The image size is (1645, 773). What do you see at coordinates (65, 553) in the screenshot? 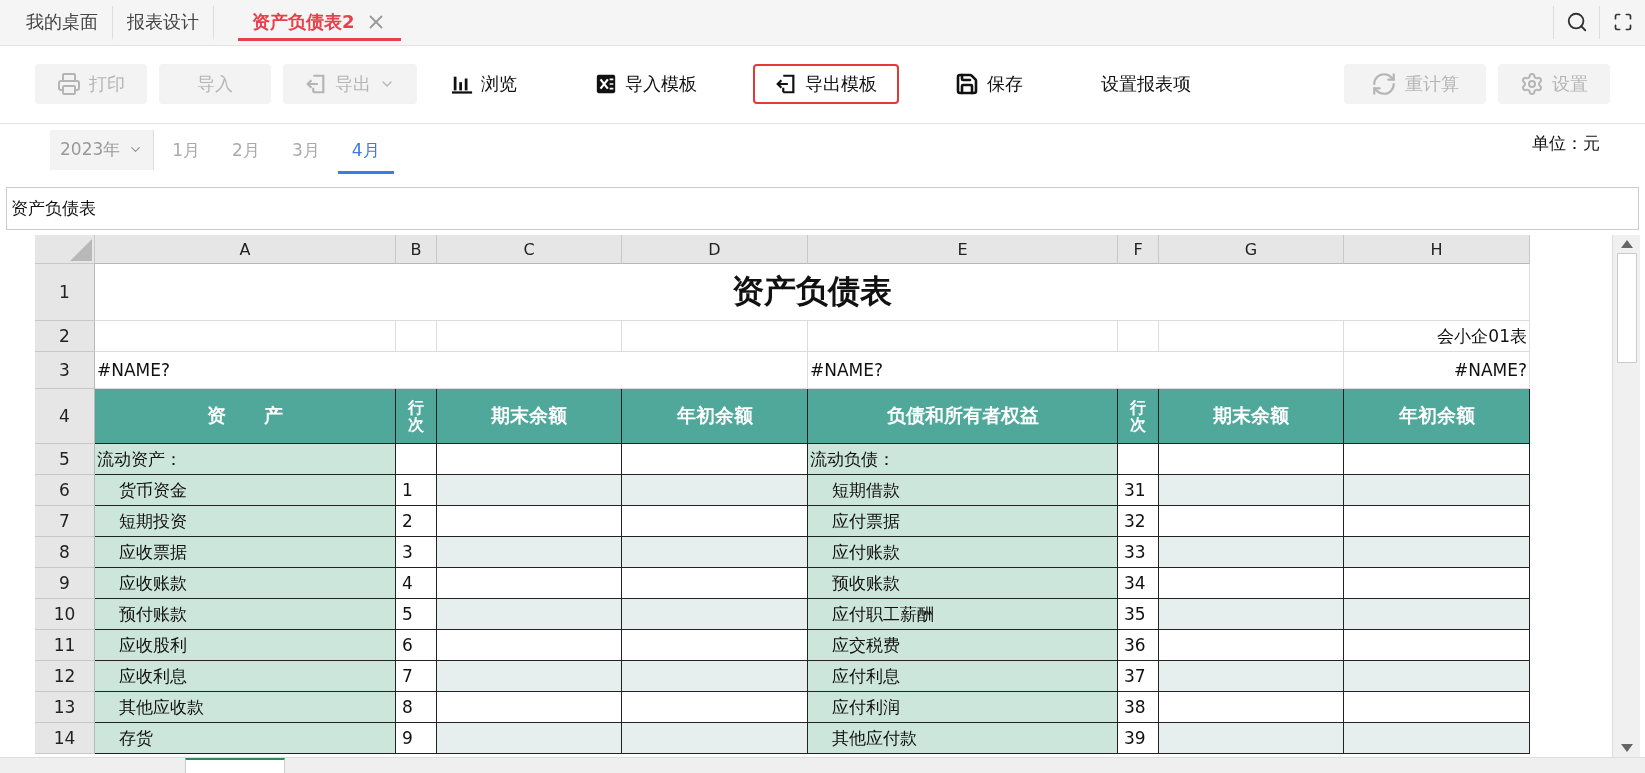
I see `row-header: 8` at bounding box center [65, 553].